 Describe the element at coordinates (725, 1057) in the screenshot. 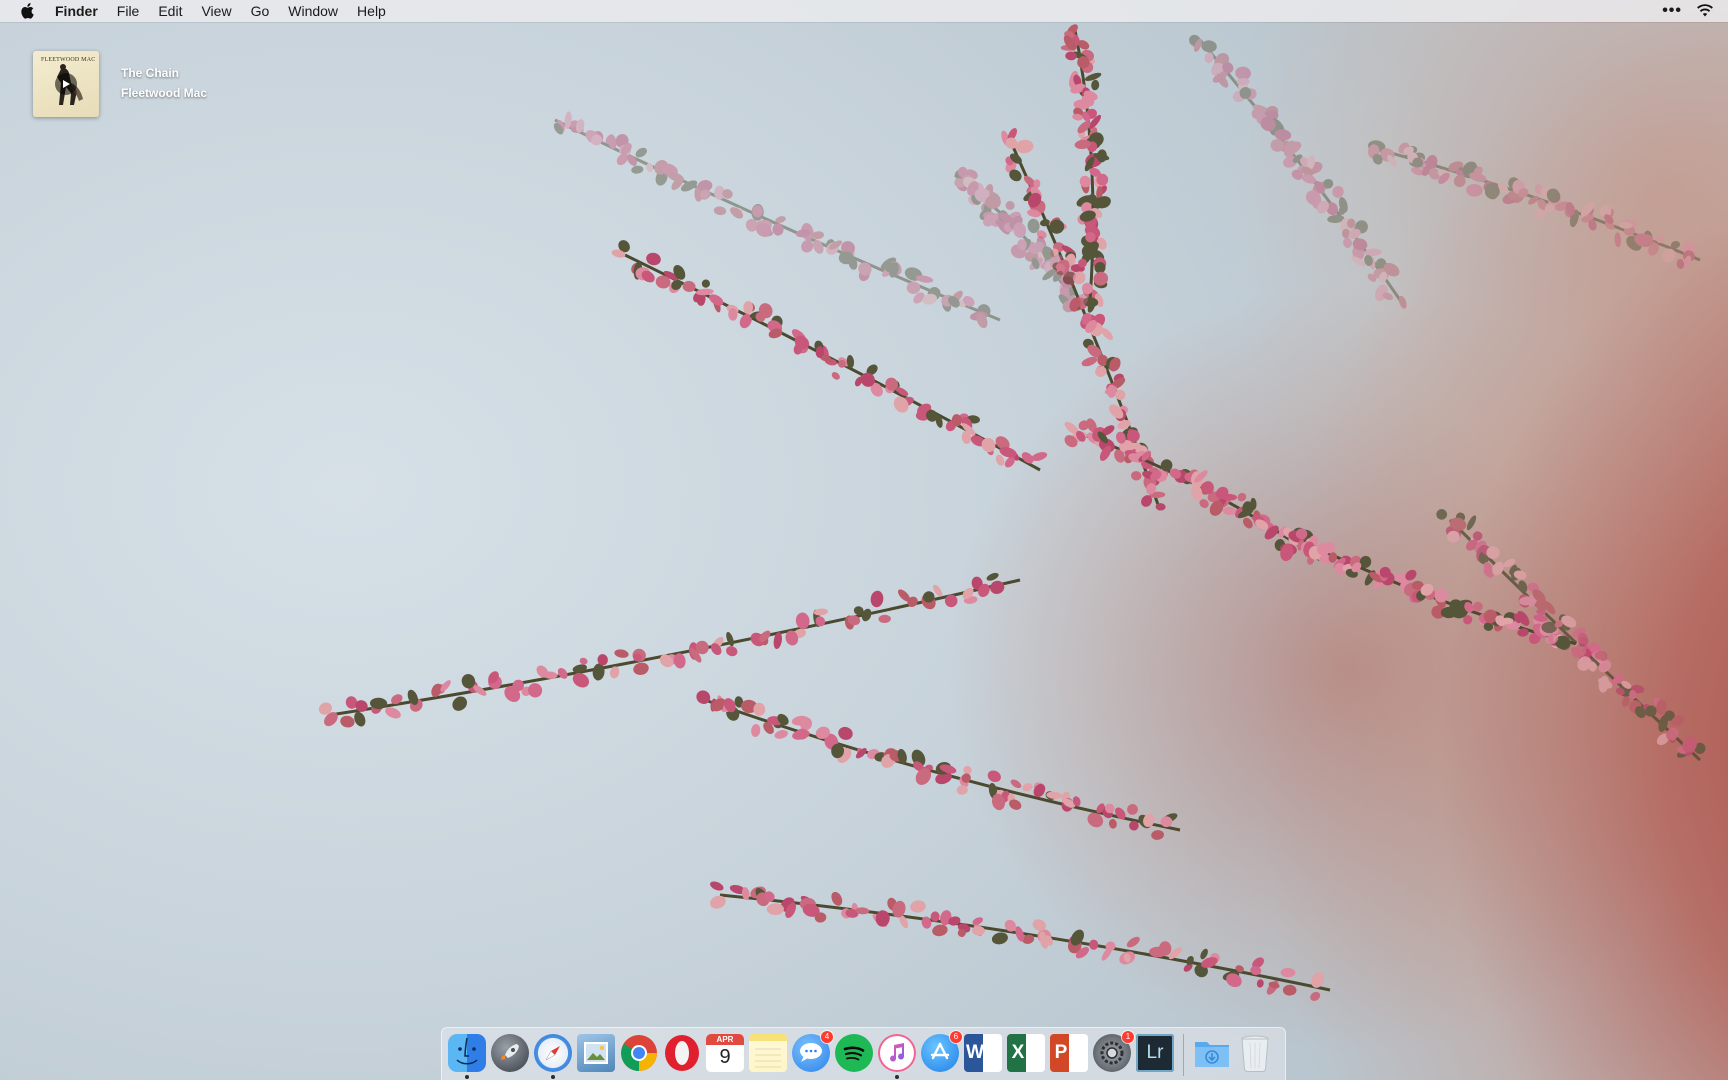

I see `calendar-day: 9` at that location.